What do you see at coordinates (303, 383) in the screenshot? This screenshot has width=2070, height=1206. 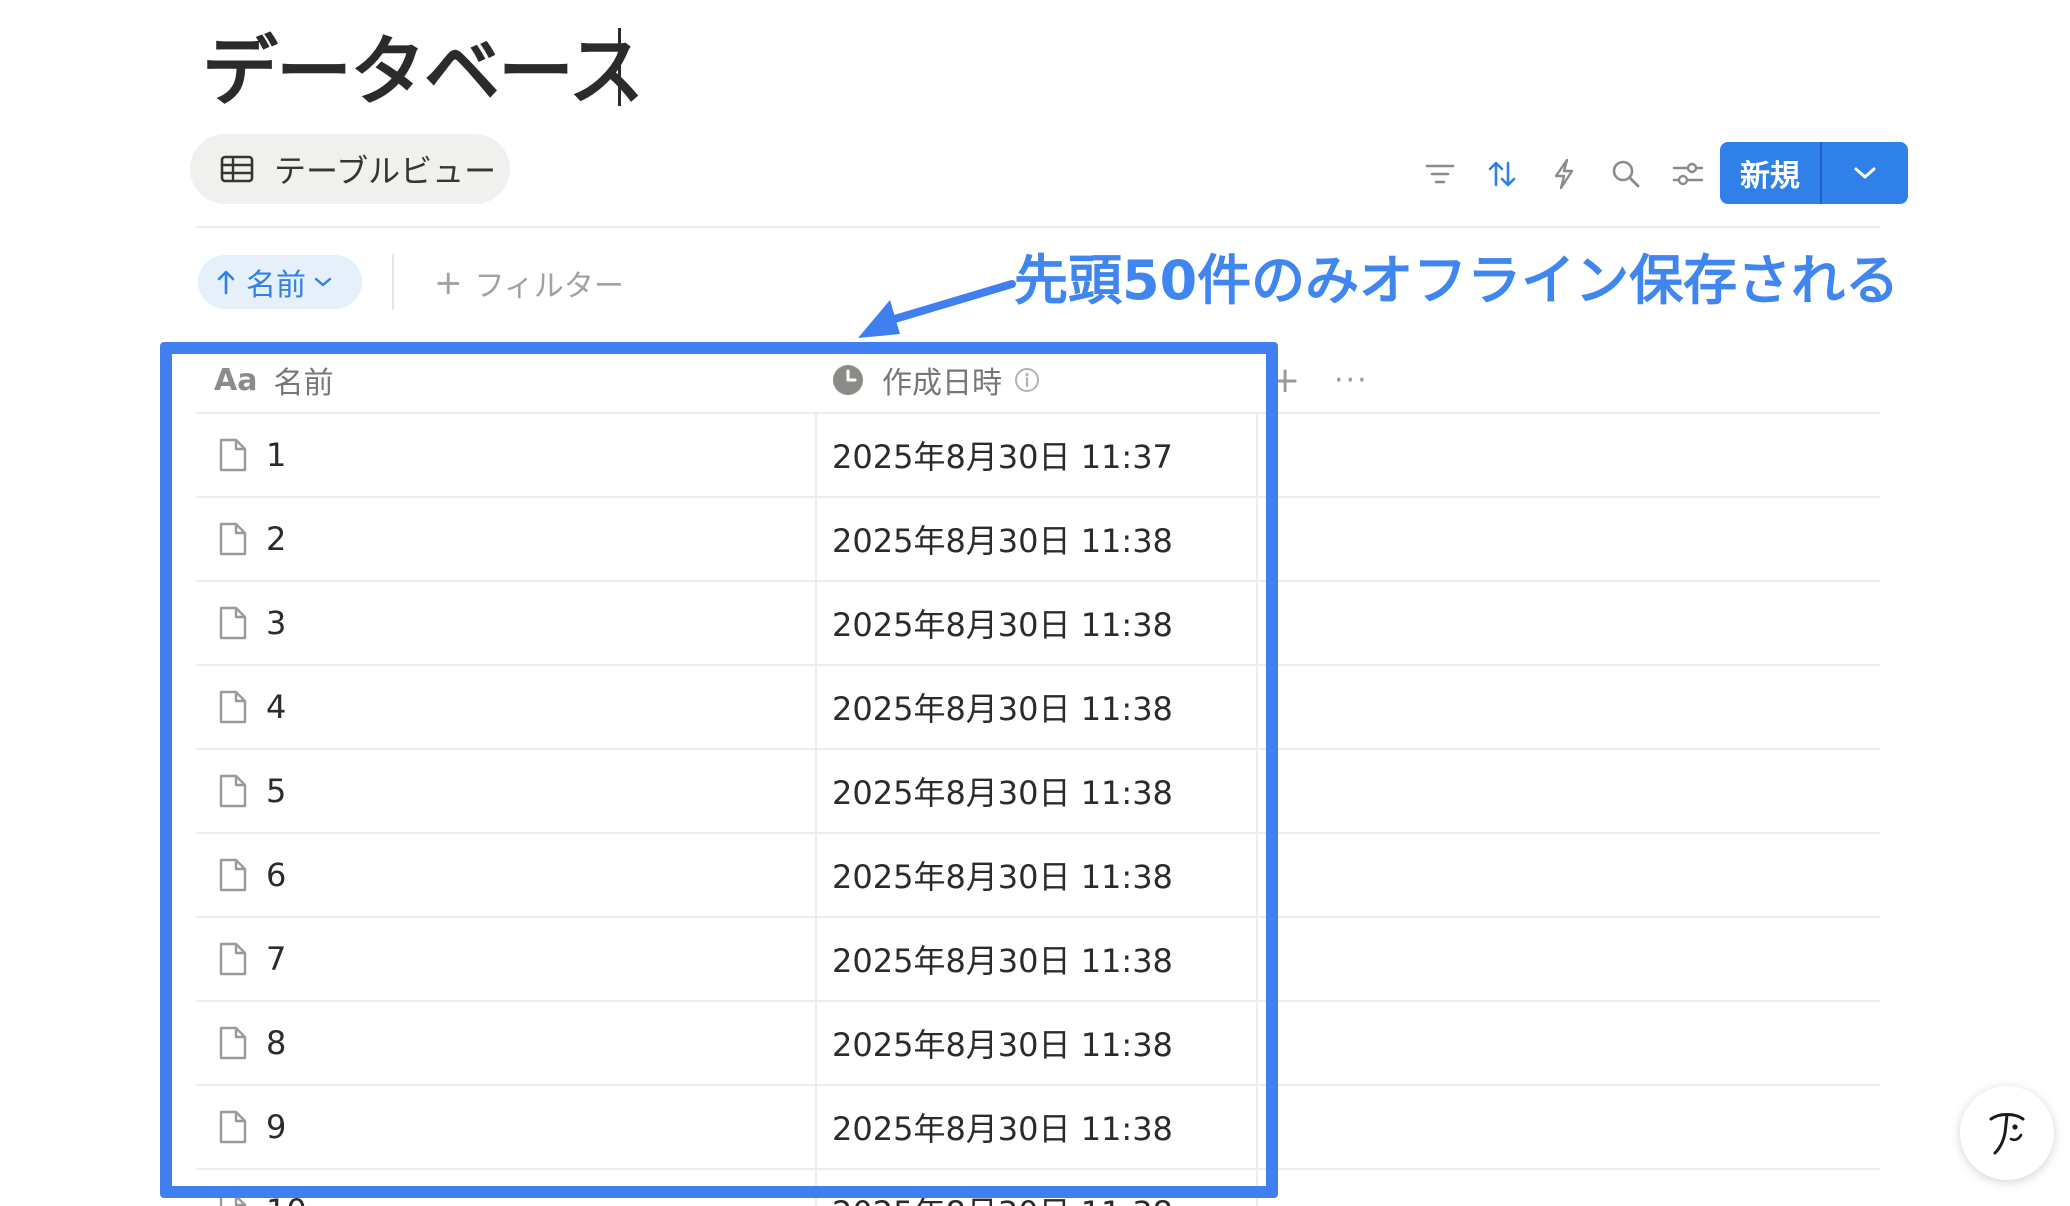 I see `column-header-name-label: 名前` at bounding box center [303, 383].